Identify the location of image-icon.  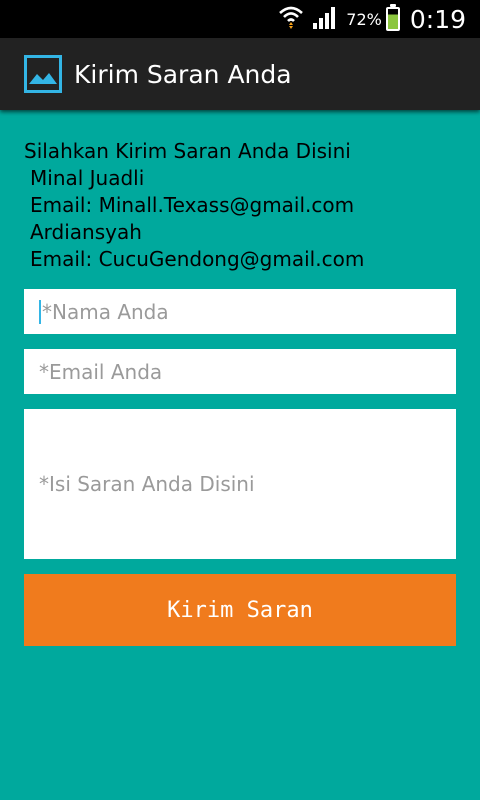
(43, 74).